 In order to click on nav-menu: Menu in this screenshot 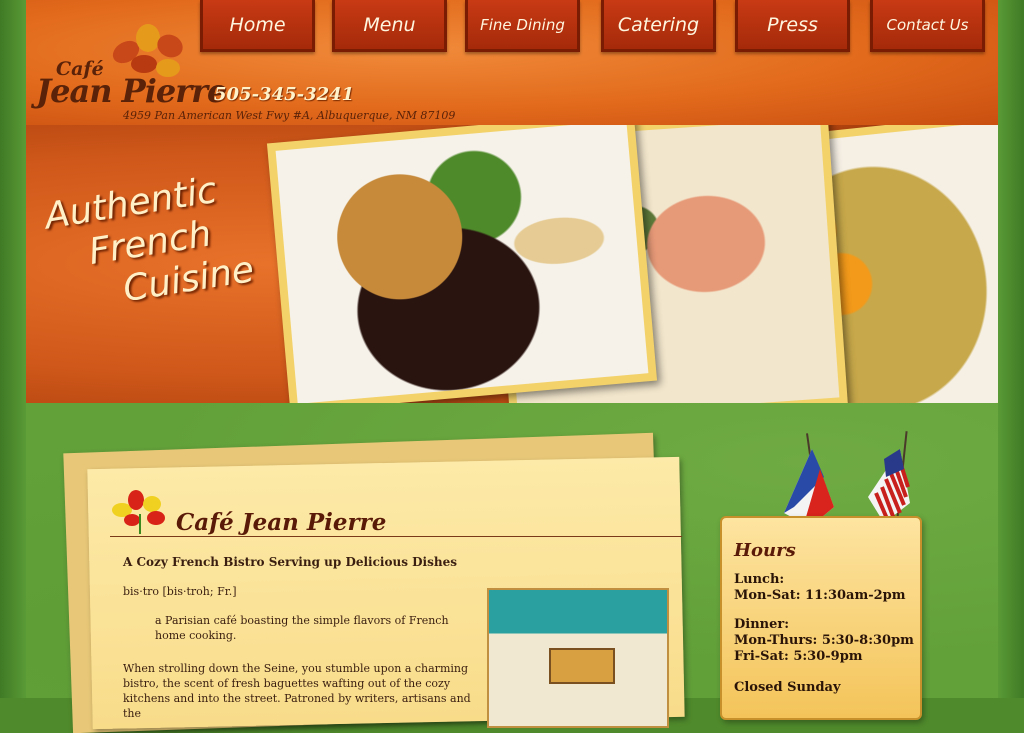, I will do `click(389, 26)`.